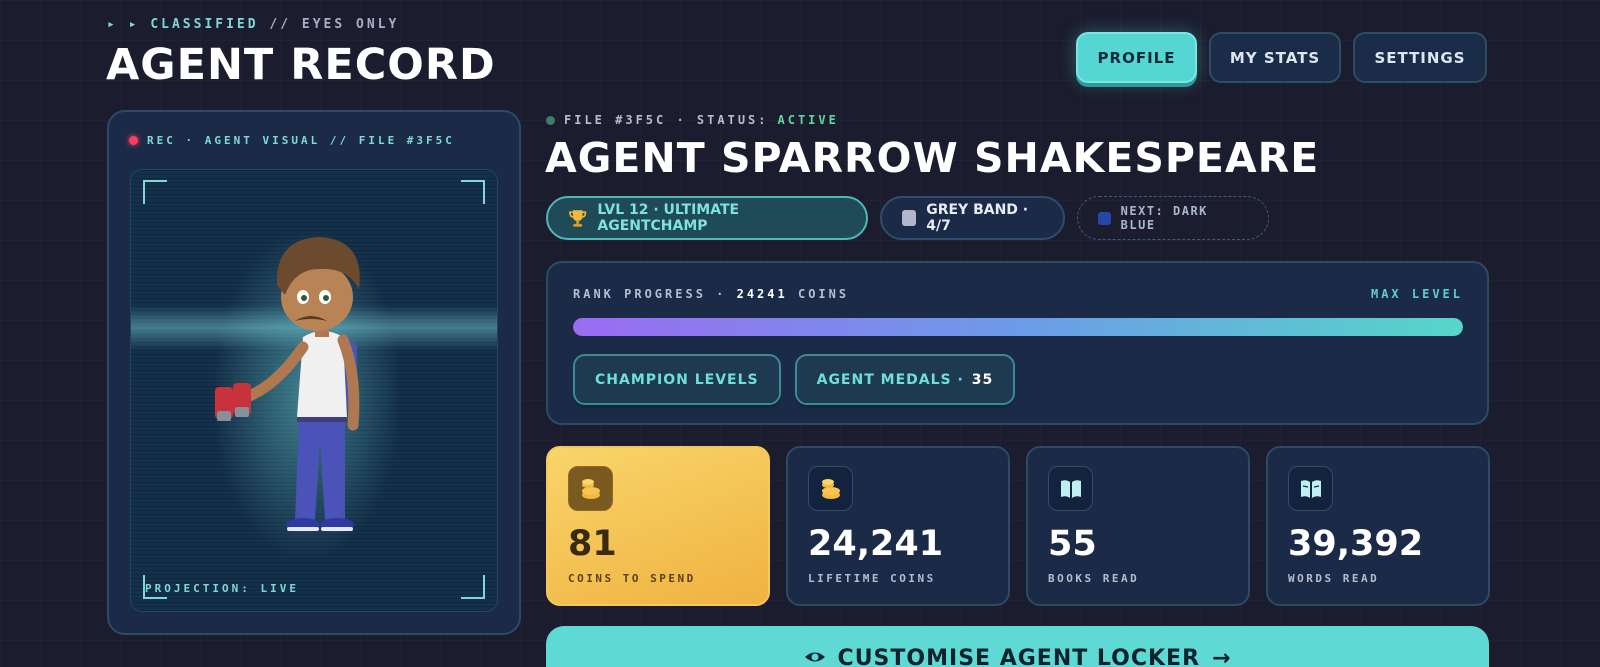 The width and height of the screenshot is (1600, 667). What do you see at coordinates (1275, 57) in the screenshot?
I see `tab-my-stats: MY STATS` at bounding box center [1275, 57].